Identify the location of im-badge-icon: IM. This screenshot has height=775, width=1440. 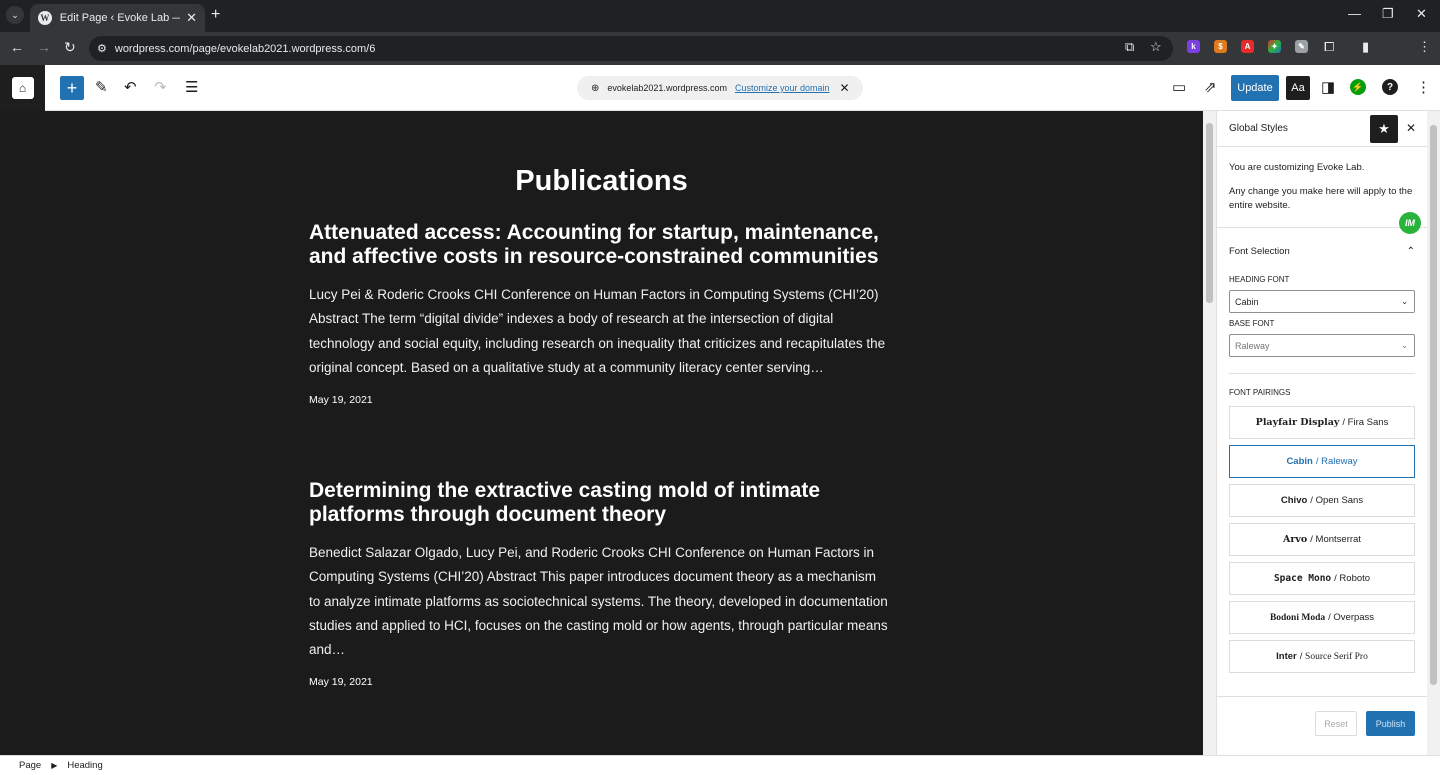
(1410, 223).